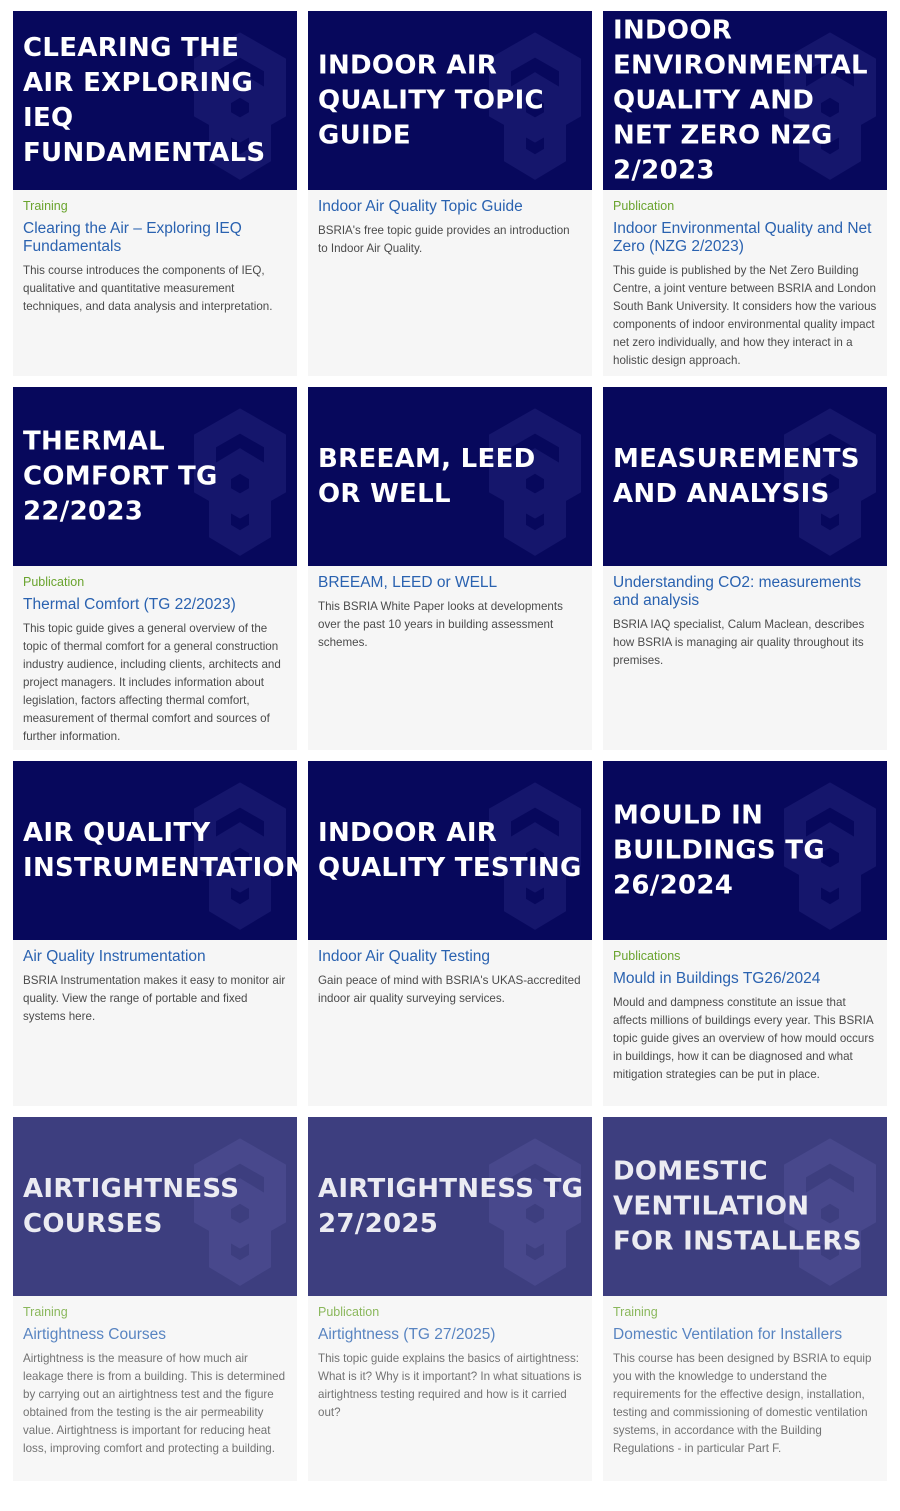 The height and width of the screenshot is (1511, 900). What do you see at coordinates (450, 207) in the screenshot?
I see `card-title-link: Indoor Air Quality Topic Guide` at bounding box center [450, 207].